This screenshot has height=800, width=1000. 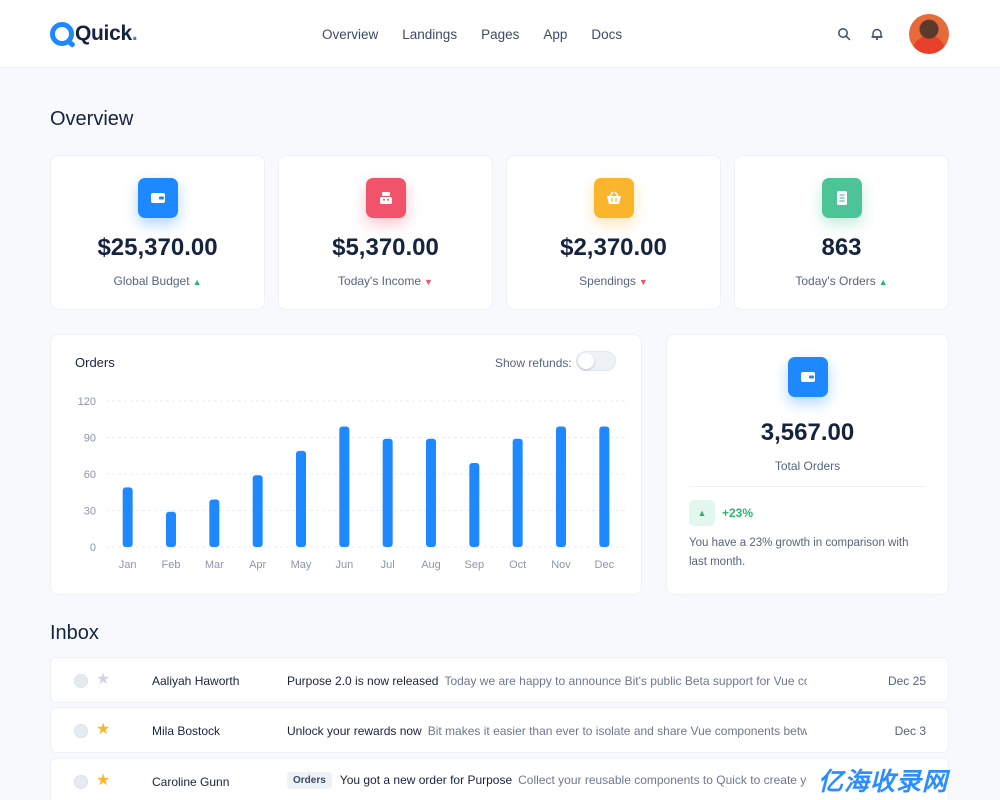 What do you see at coordinates (171, 565) in the screenshot?
I see `x-tick-label: Feb` at bounding box center [171, 565].